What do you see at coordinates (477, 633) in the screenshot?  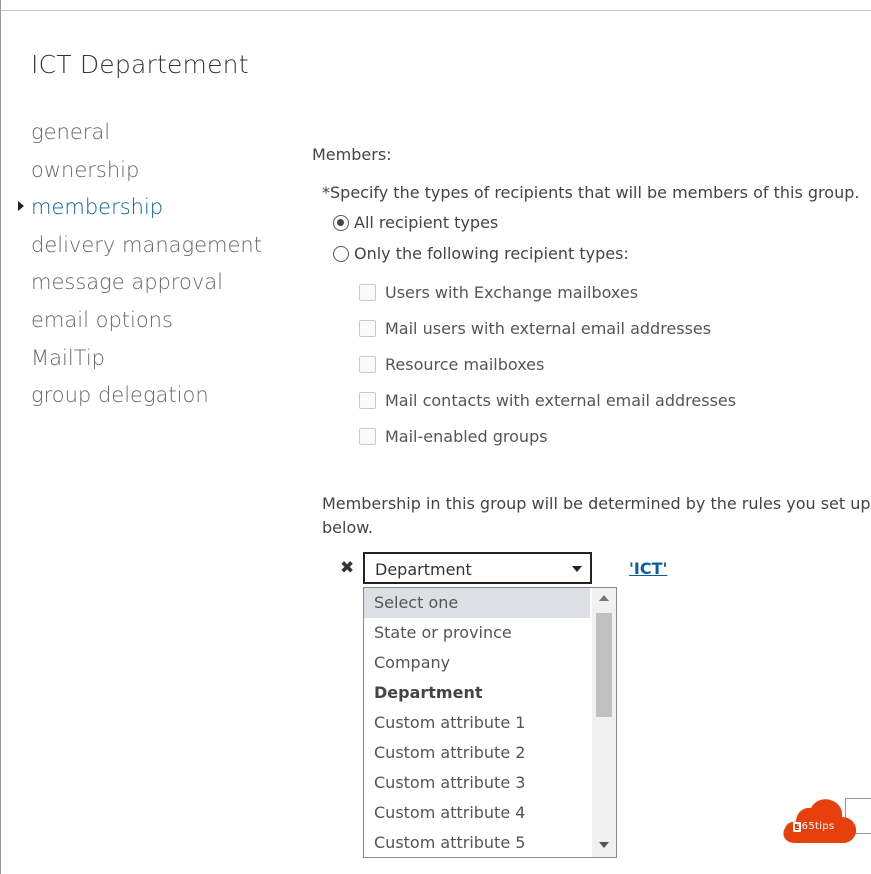 I see `dropdown-option-state-or-province: State or province` at bounding box center [477, 633].